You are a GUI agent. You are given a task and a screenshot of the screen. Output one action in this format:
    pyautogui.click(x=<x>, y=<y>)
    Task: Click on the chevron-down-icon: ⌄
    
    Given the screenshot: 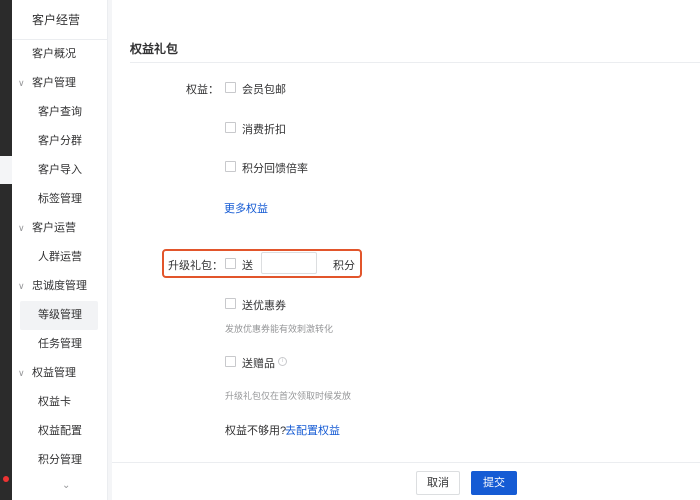 What is the action you would take?
    pyautogui.click(x=66, y=485)
    